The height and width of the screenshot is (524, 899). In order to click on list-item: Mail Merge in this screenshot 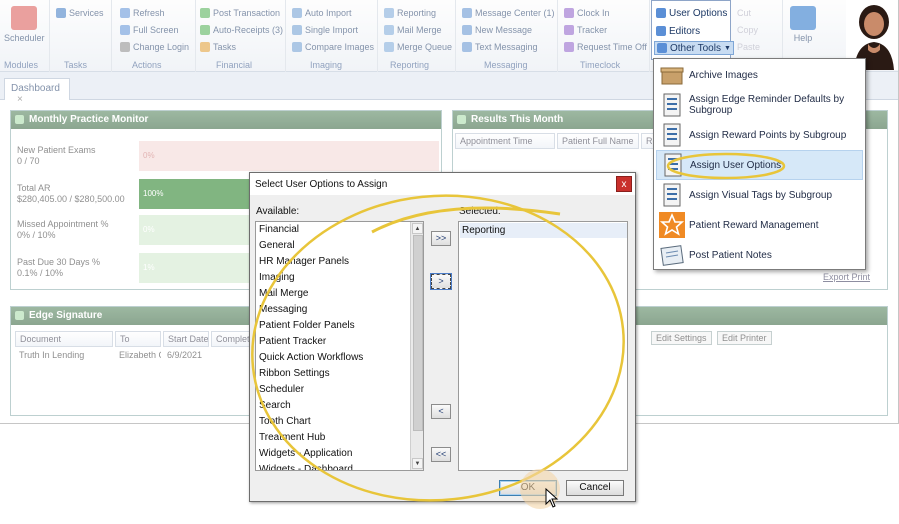, I will do `click(283, 294)`.